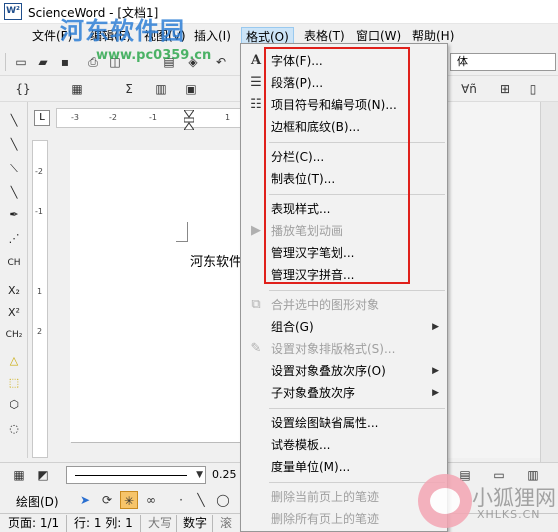 The width and height of the screenshot is (558, 532). What do you see at coordinates (14, 313) in the screenshot?
I see `superscript-icon: X²` at bounding box center [14, 313].